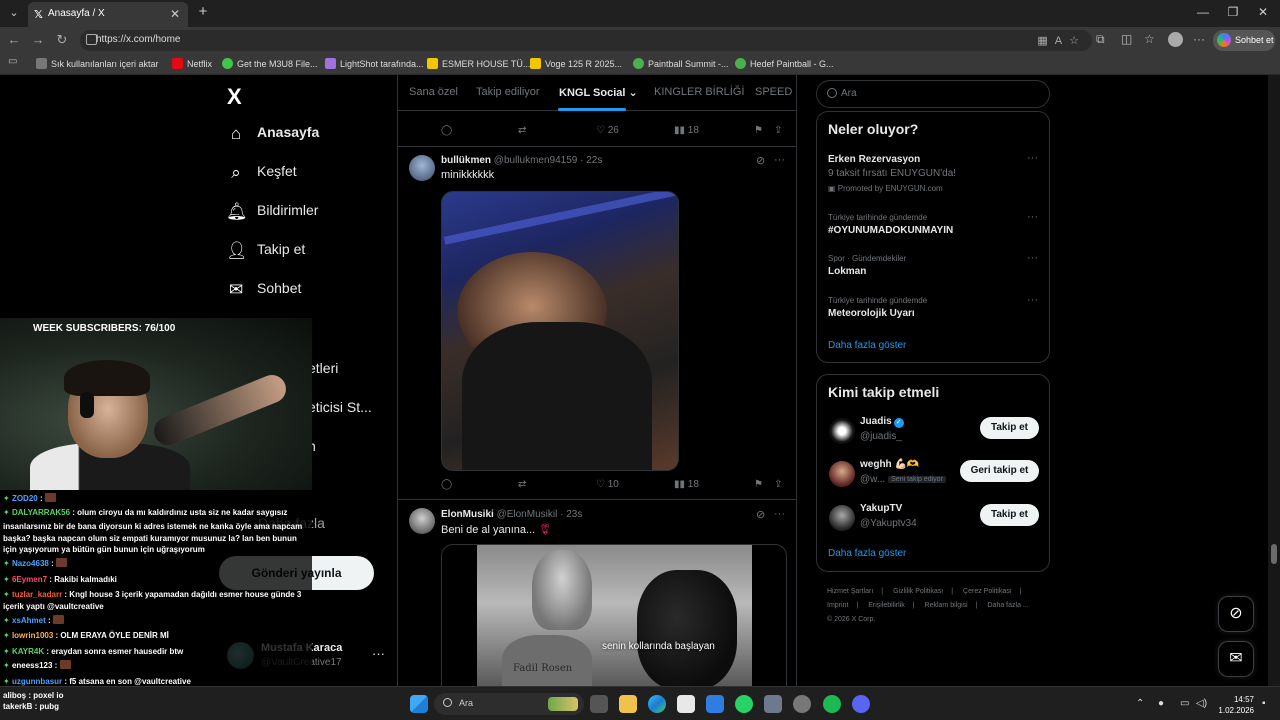  I want to click on tab-following: Takip ediliyor, so click(508, 92).